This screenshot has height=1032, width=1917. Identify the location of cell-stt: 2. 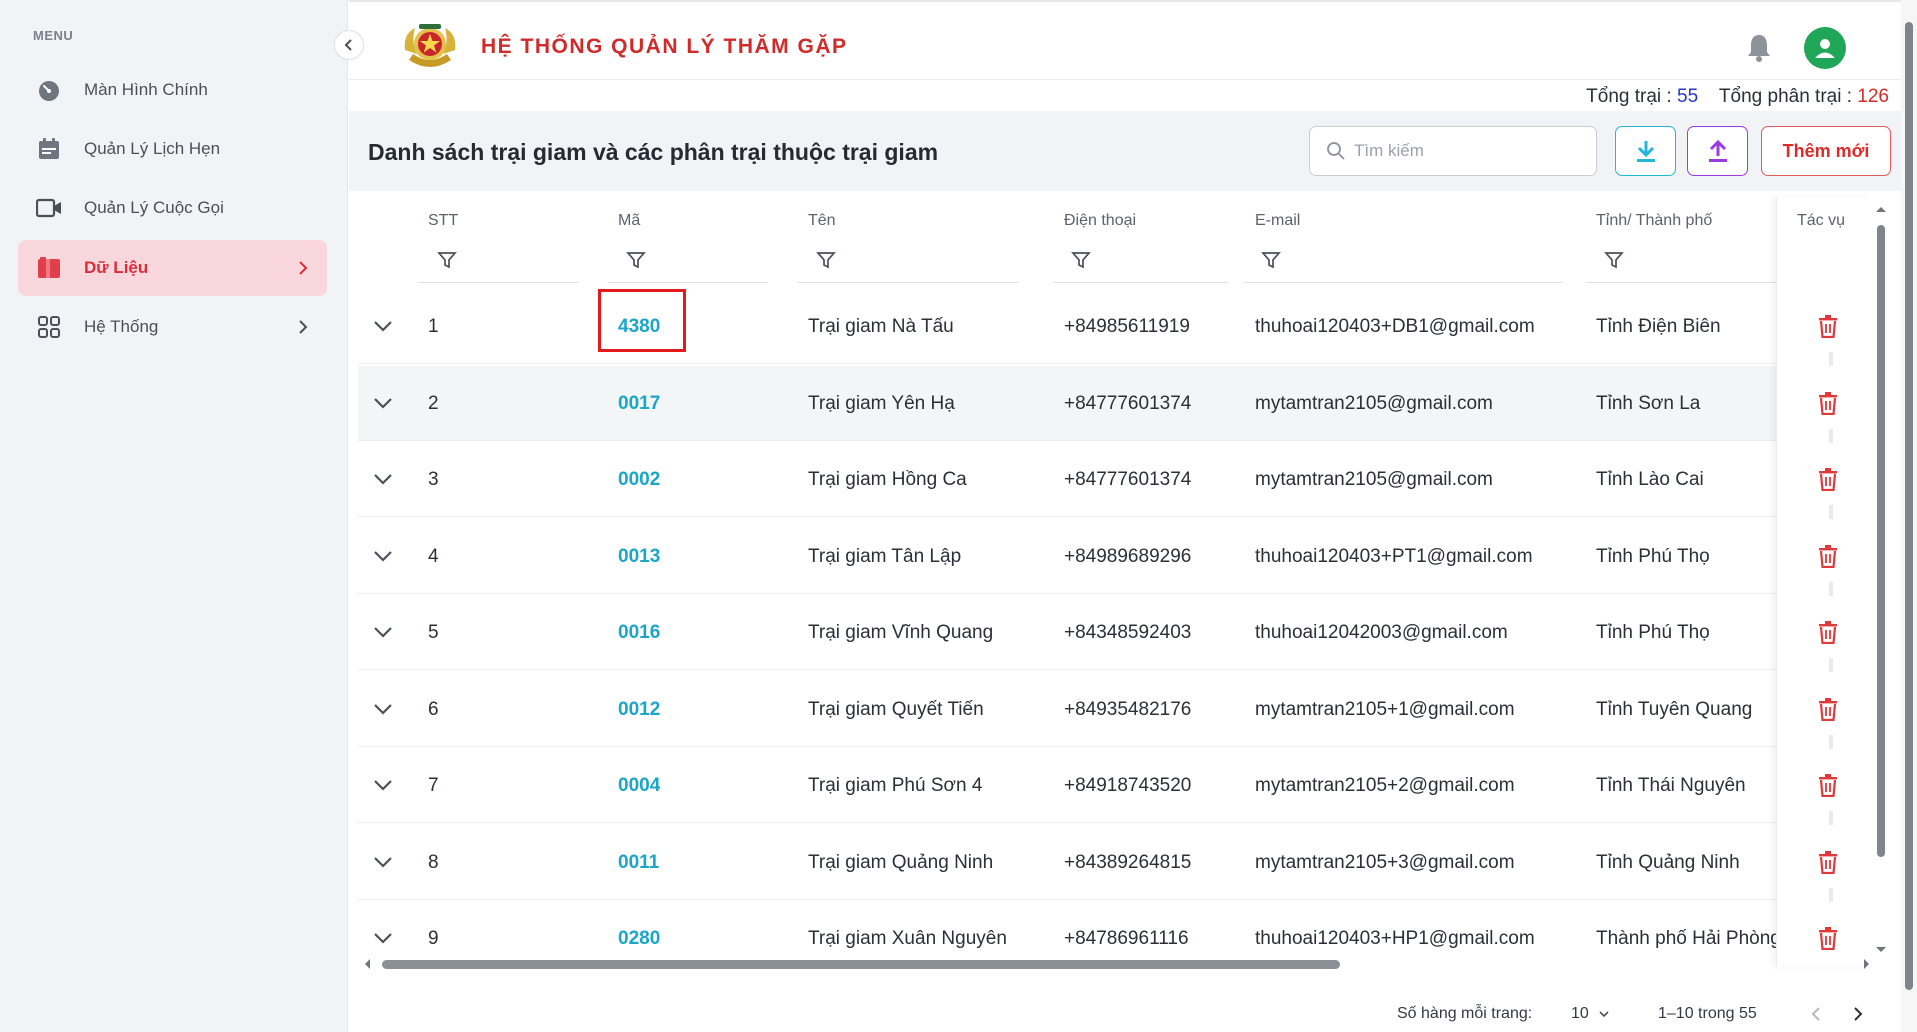
(433, 403).